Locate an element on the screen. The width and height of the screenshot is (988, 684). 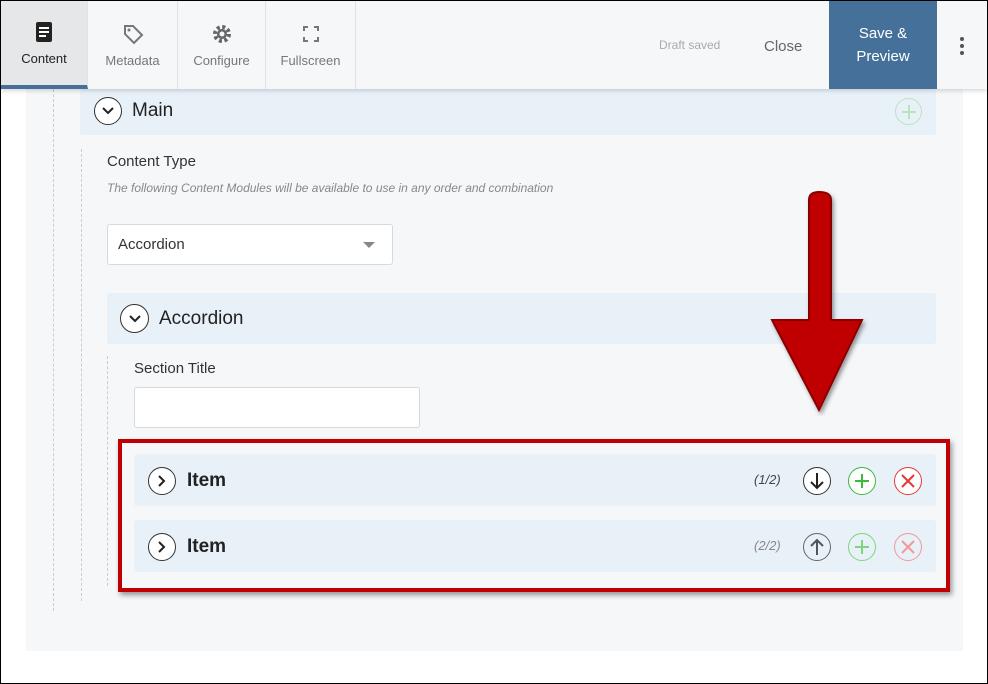
tab-fullscreen: Fullscreen is located at coordinates (311, 45).